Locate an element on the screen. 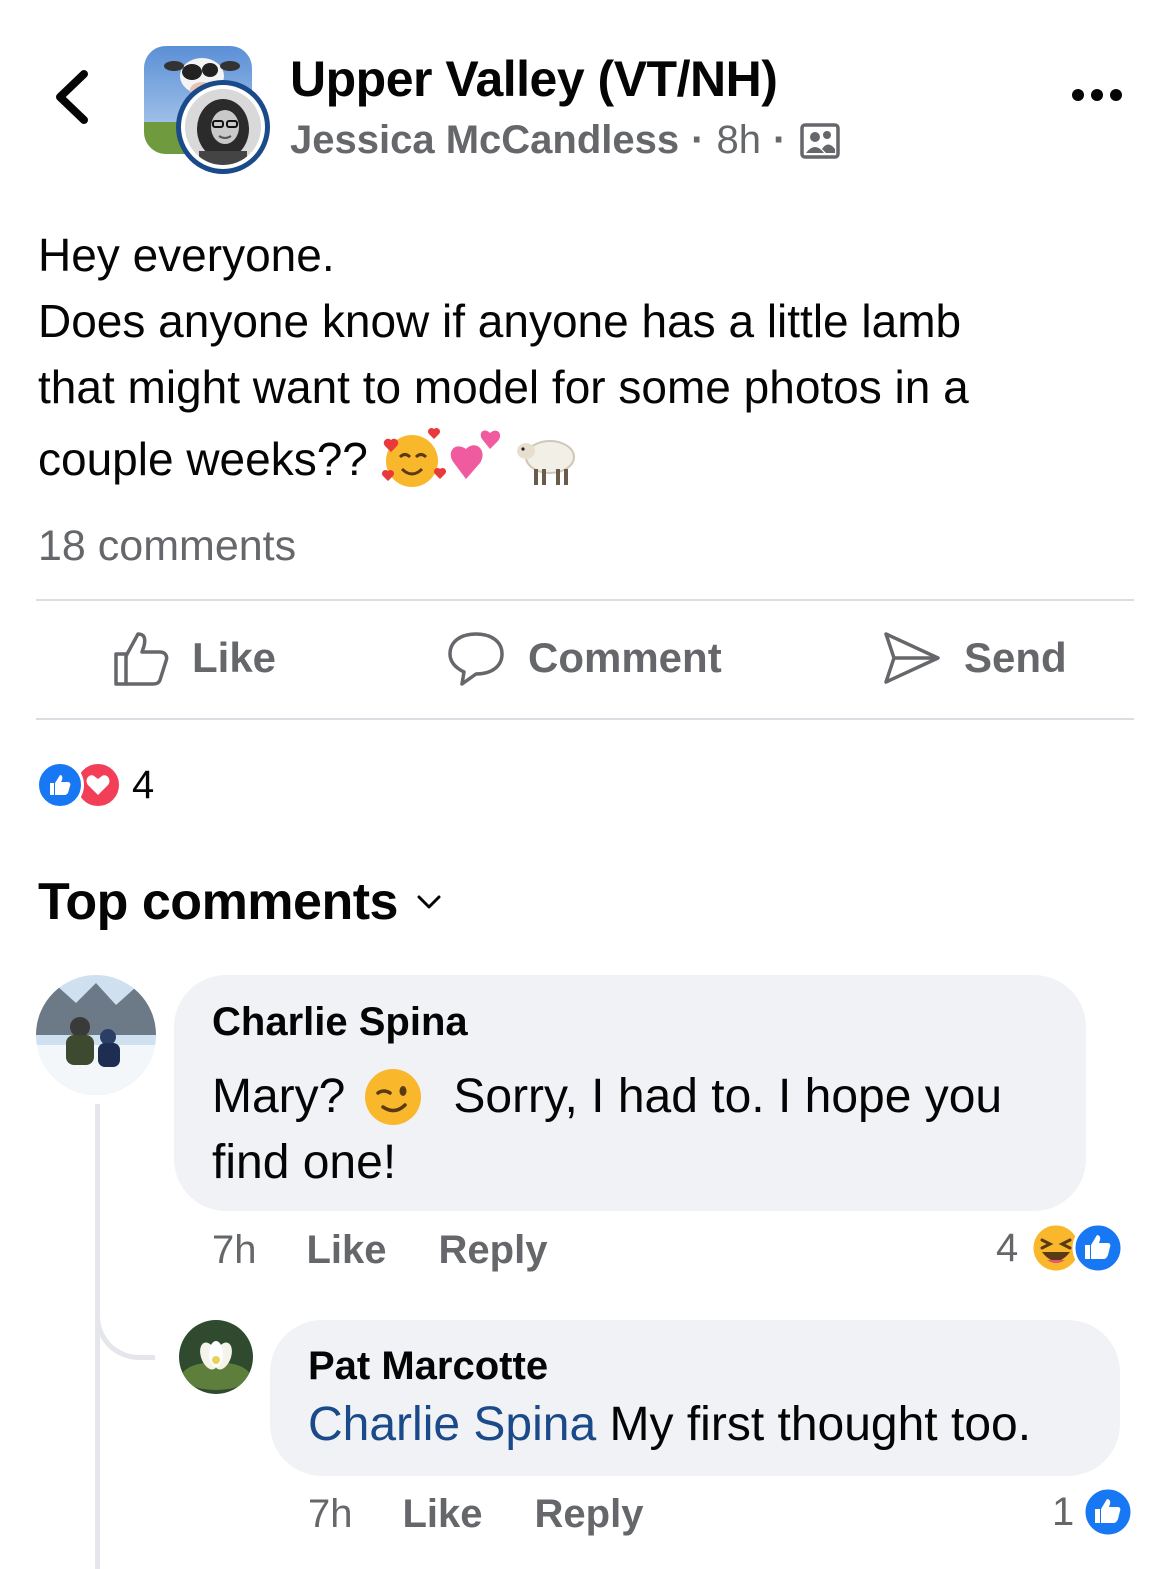  more-horizontal-icon is located at coordinates (1097, 95).